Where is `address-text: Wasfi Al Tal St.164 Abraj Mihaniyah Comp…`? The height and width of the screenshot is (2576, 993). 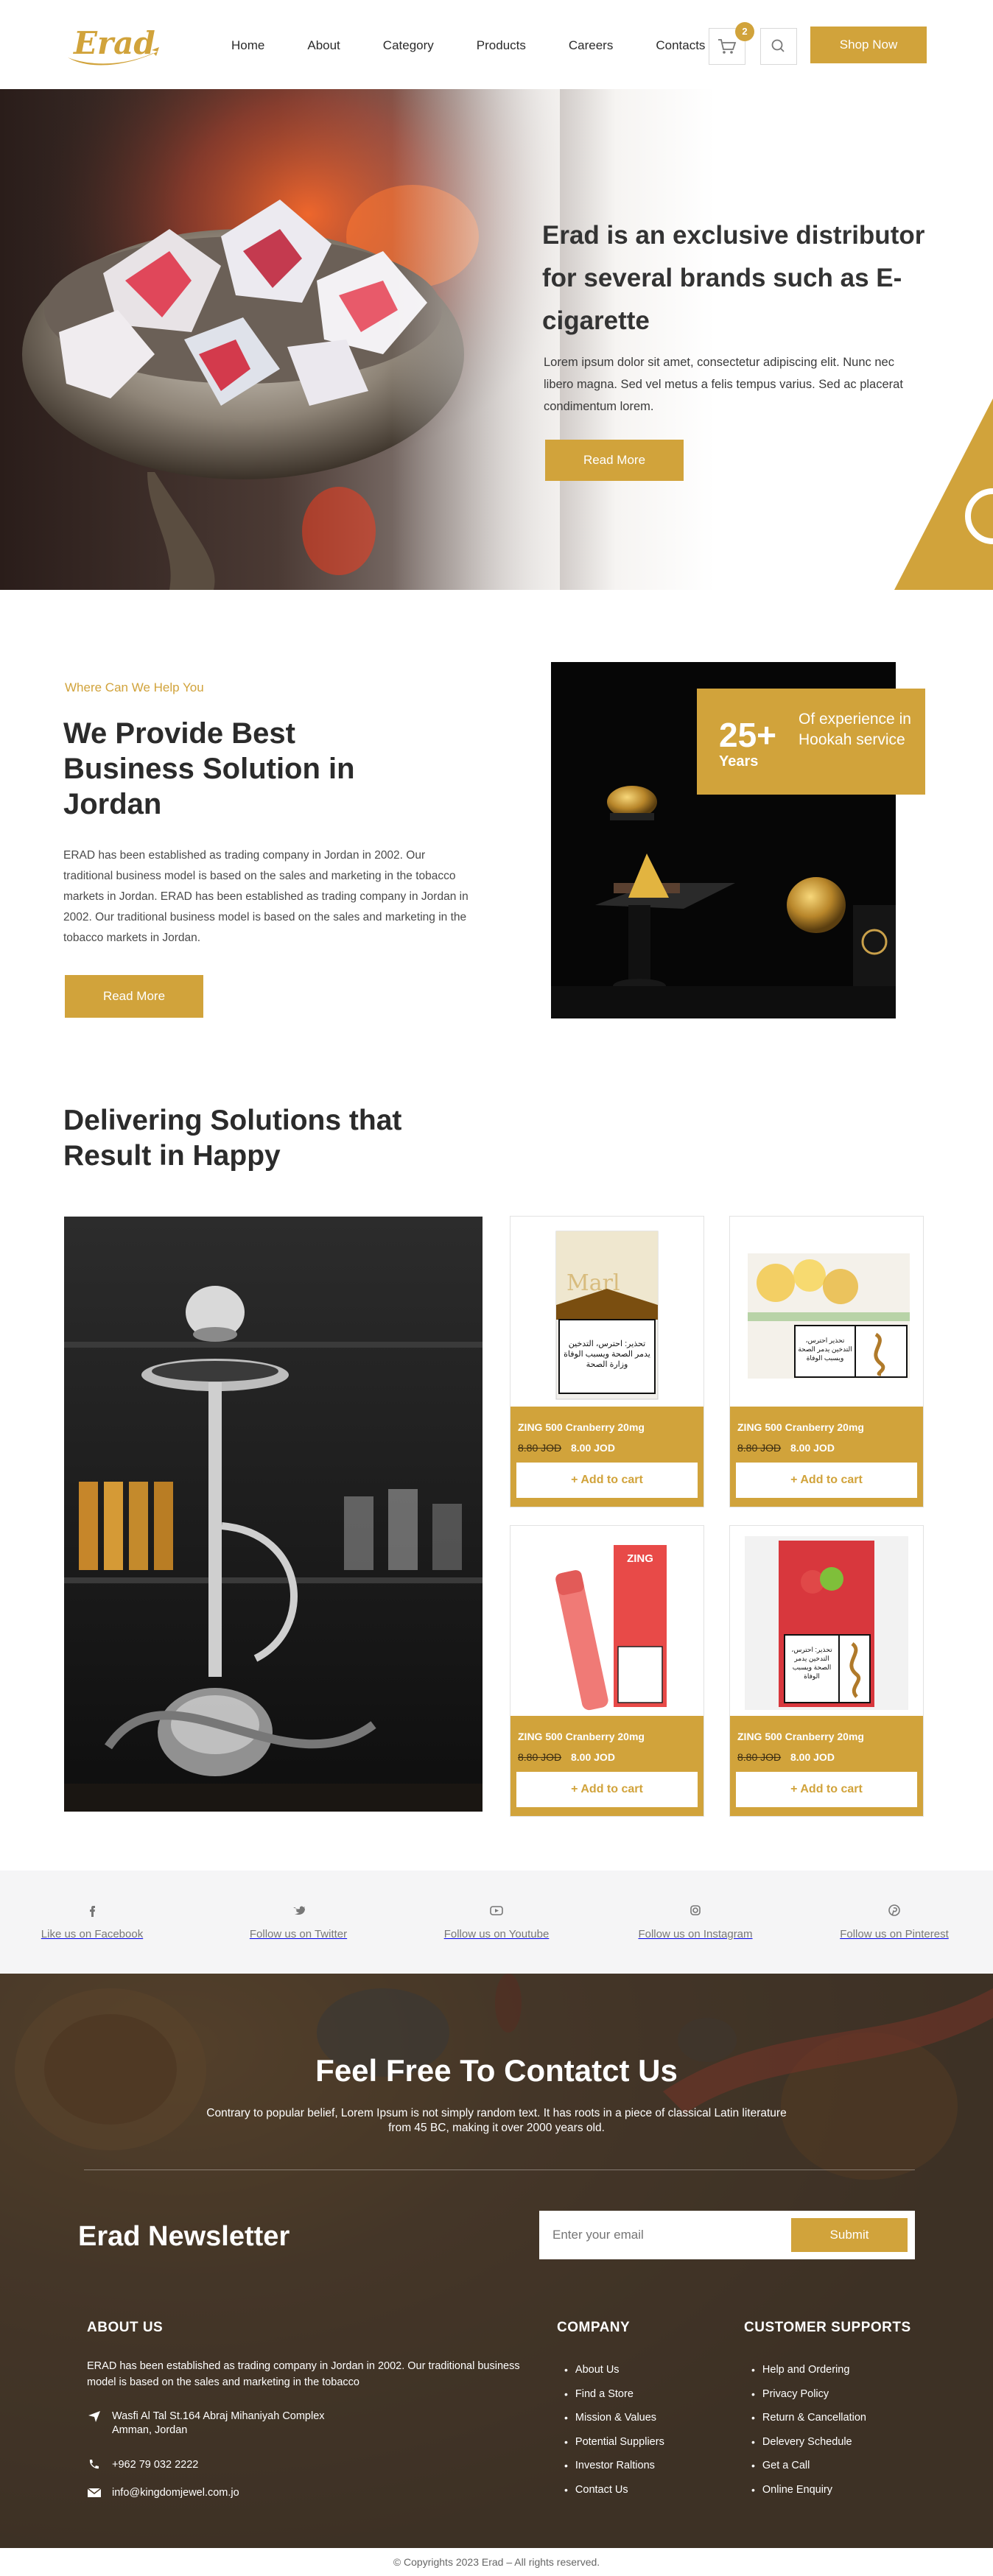
address-text: Wasfi Al Tal St.164 Abraj Mihaniyah Comp… is located at coordinates (218, 2423).